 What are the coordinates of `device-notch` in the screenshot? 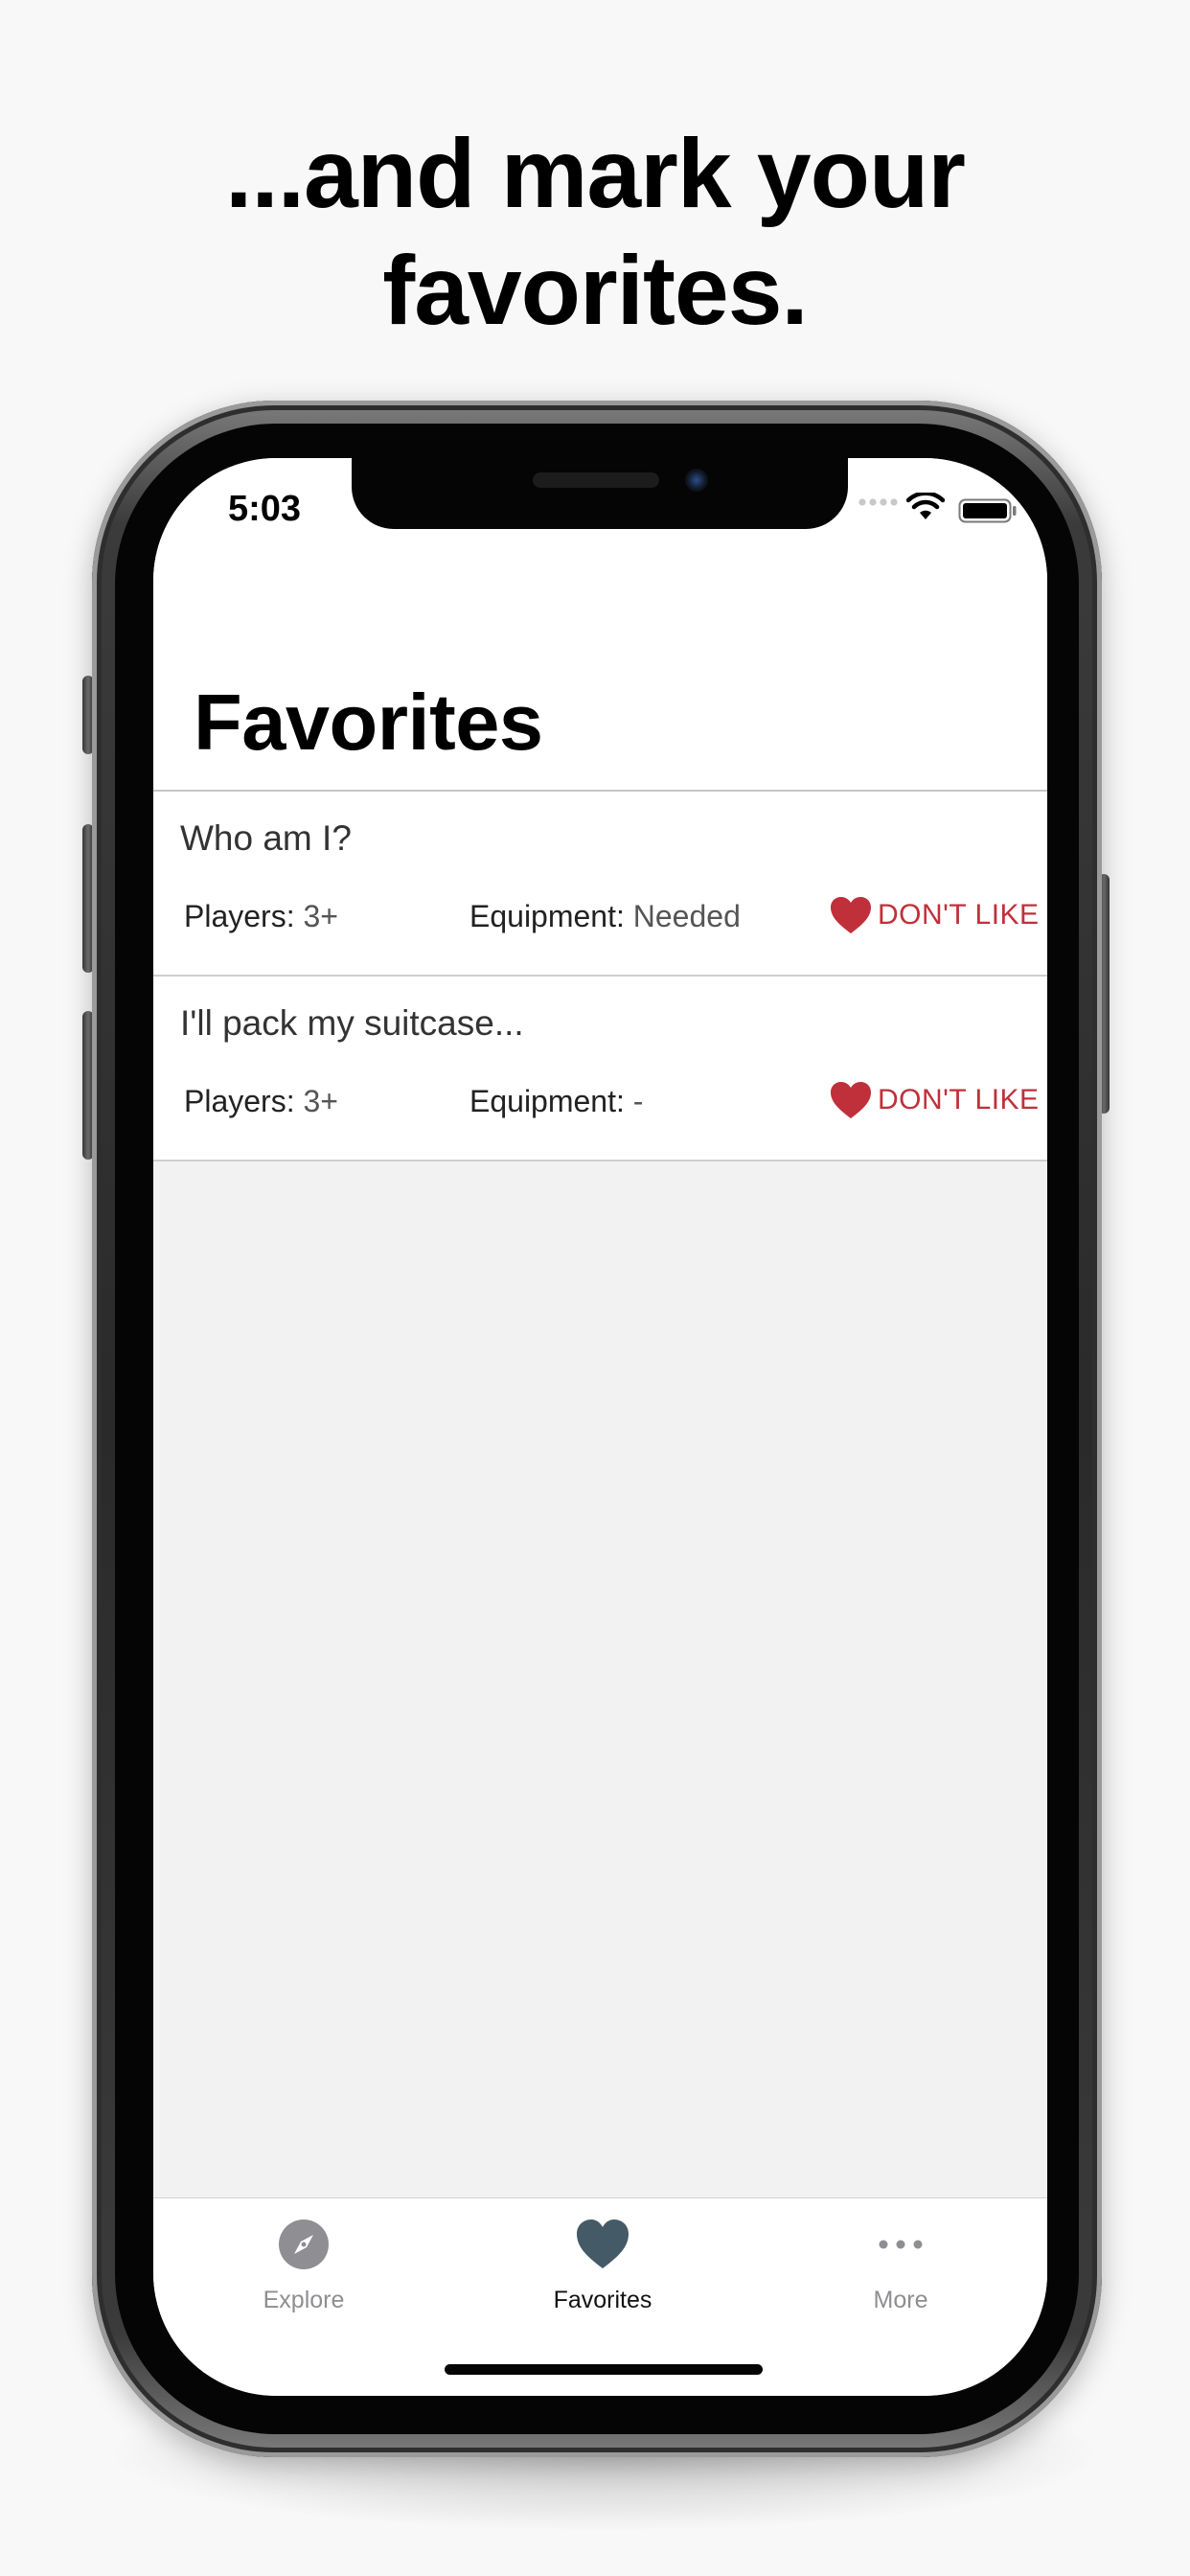 It's located at (600, 493).